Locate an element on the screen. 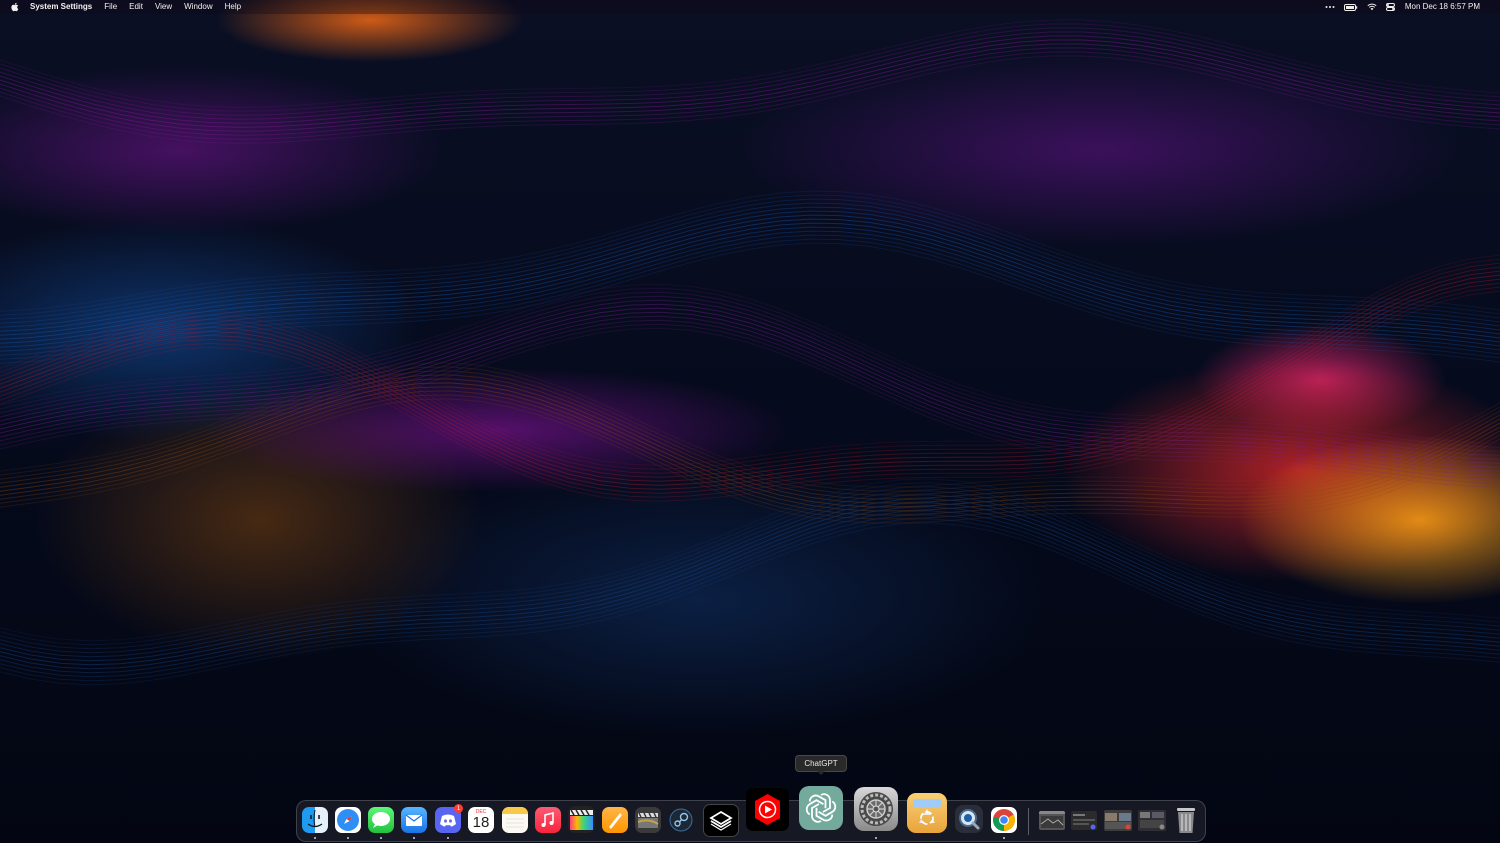 This screenshot has width=1500, height=843. dock-chrome is located at coordinates (1004, 820).